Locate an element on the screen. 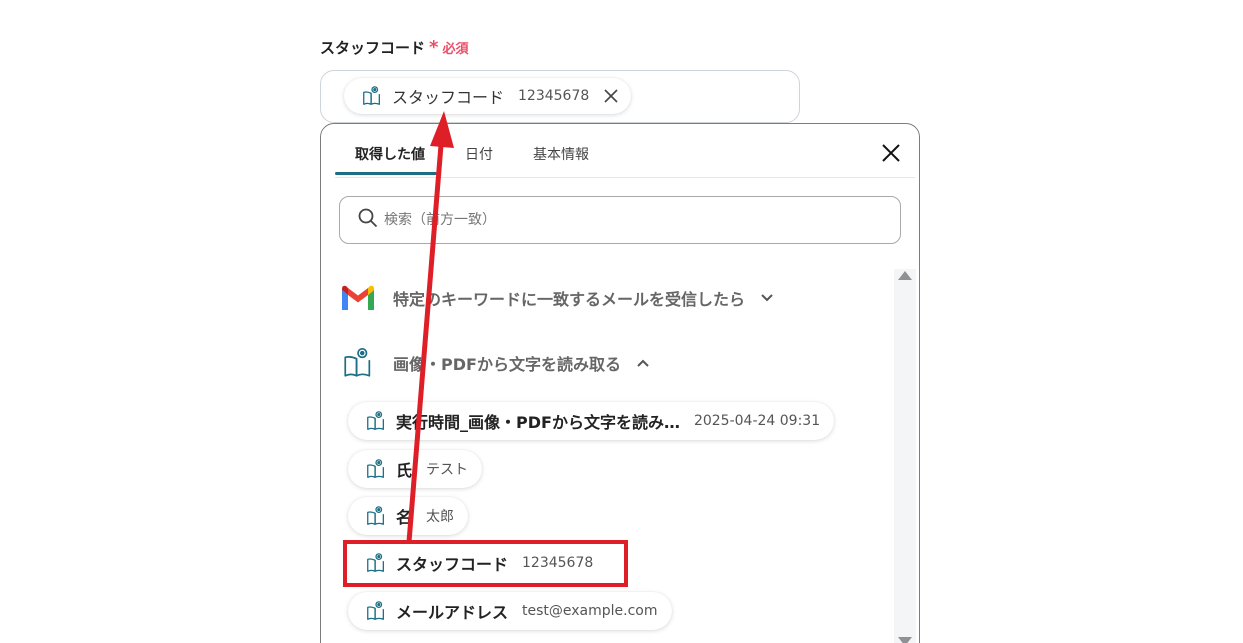 The image size is (1243, 643). close-icon is located at coordinates (891, 153).